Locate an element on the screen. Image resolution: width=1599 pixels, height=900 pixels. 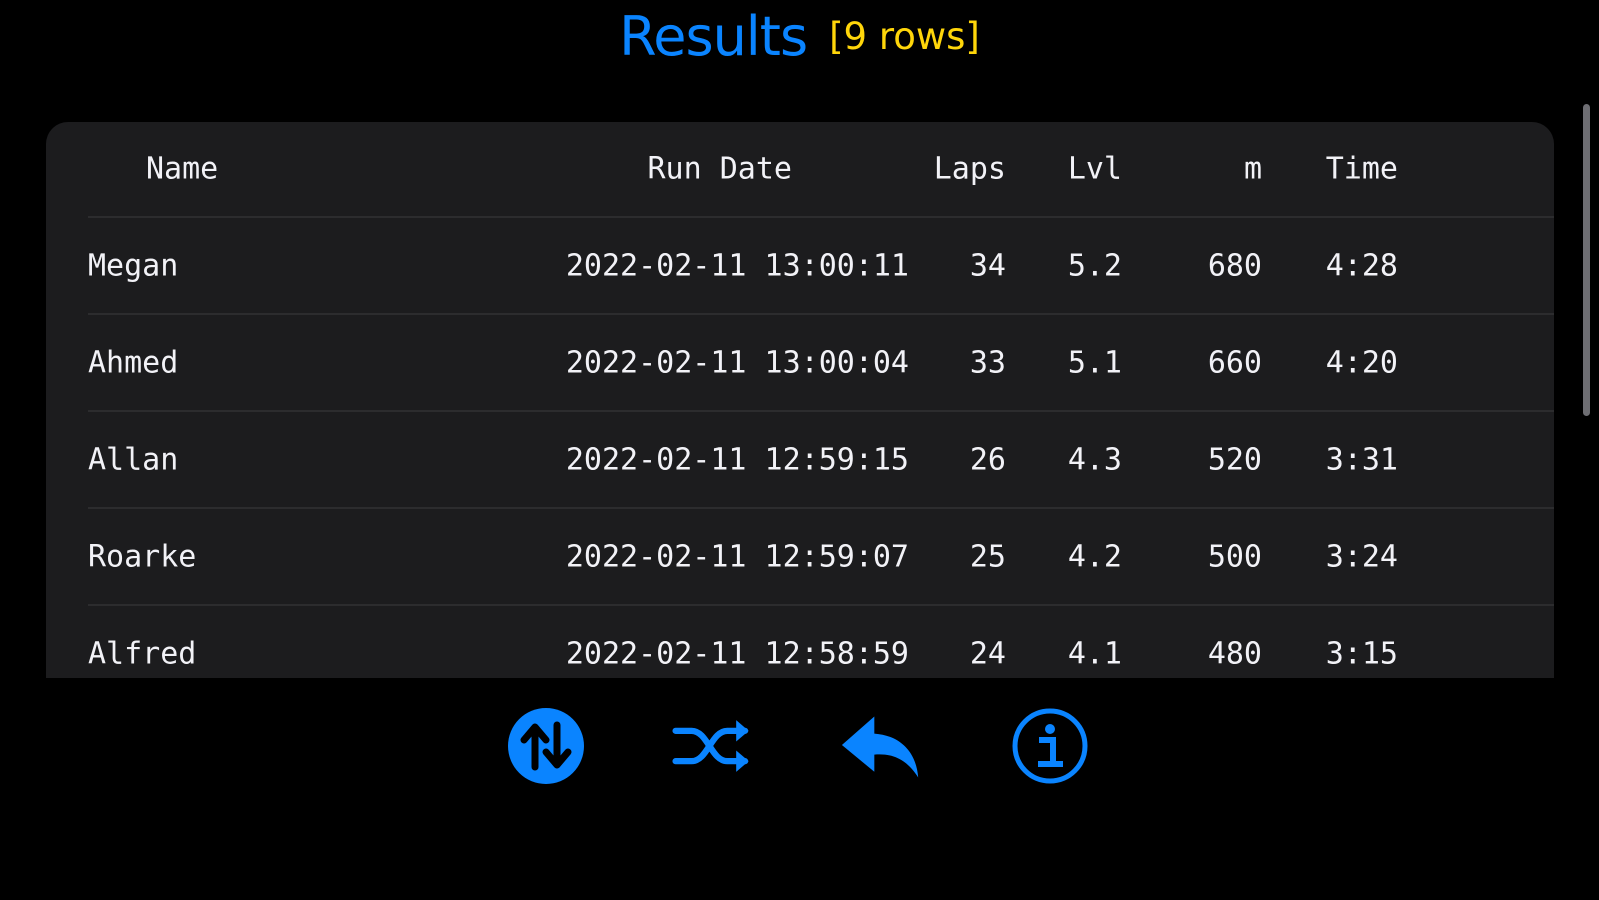
cell-laps: 34 is located at coordinates (987, 266).